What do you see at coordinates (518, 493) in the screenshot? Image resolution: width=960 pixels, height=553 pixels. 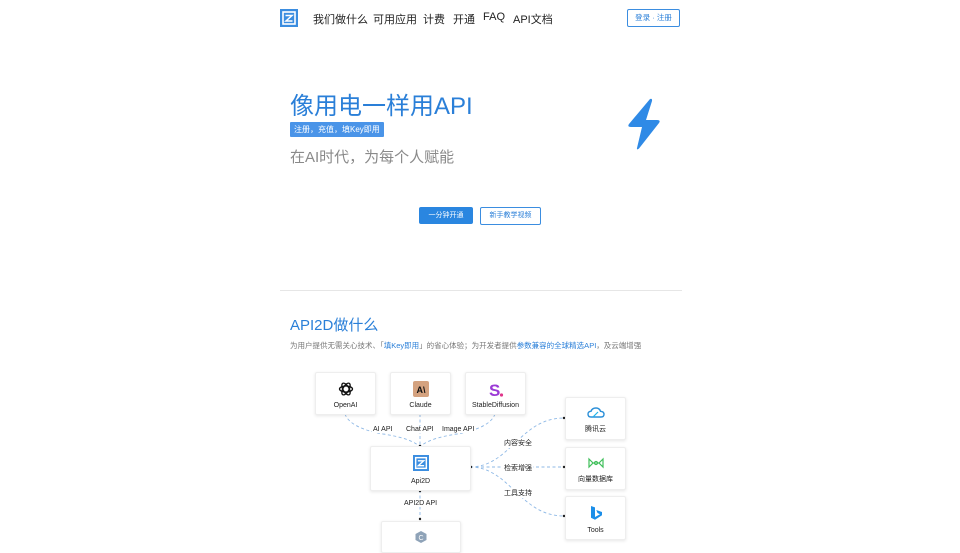 I see `edge-label-tools: 工具支持` at bounding box center [518, 493].